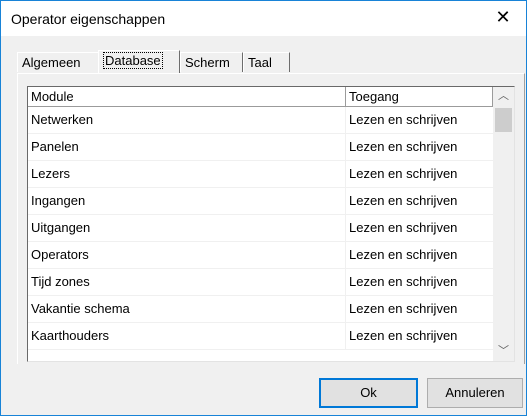 The image size is (527, 416). Describe the element at coordinates (503, 351) in the screenshot. I see `scroll-down-icon: ﹀` at that location.